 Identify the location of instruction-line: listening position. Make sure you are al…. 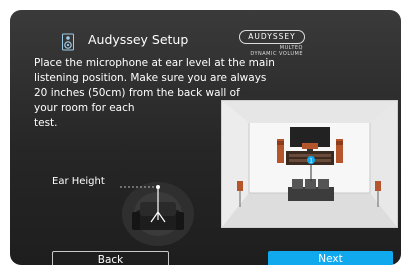
(150, 78).